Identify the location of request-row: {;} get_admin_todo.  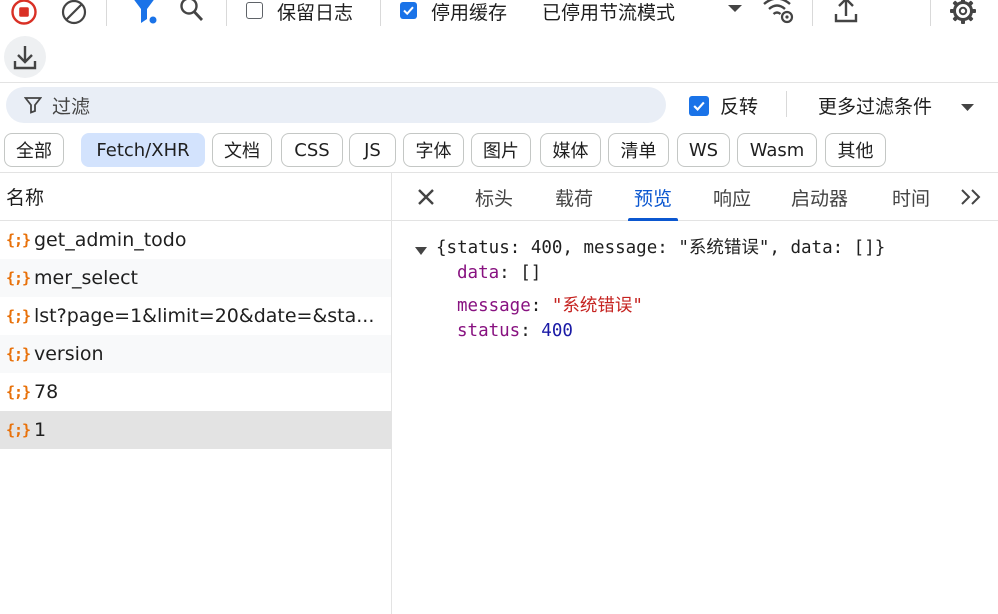
(195, 240).